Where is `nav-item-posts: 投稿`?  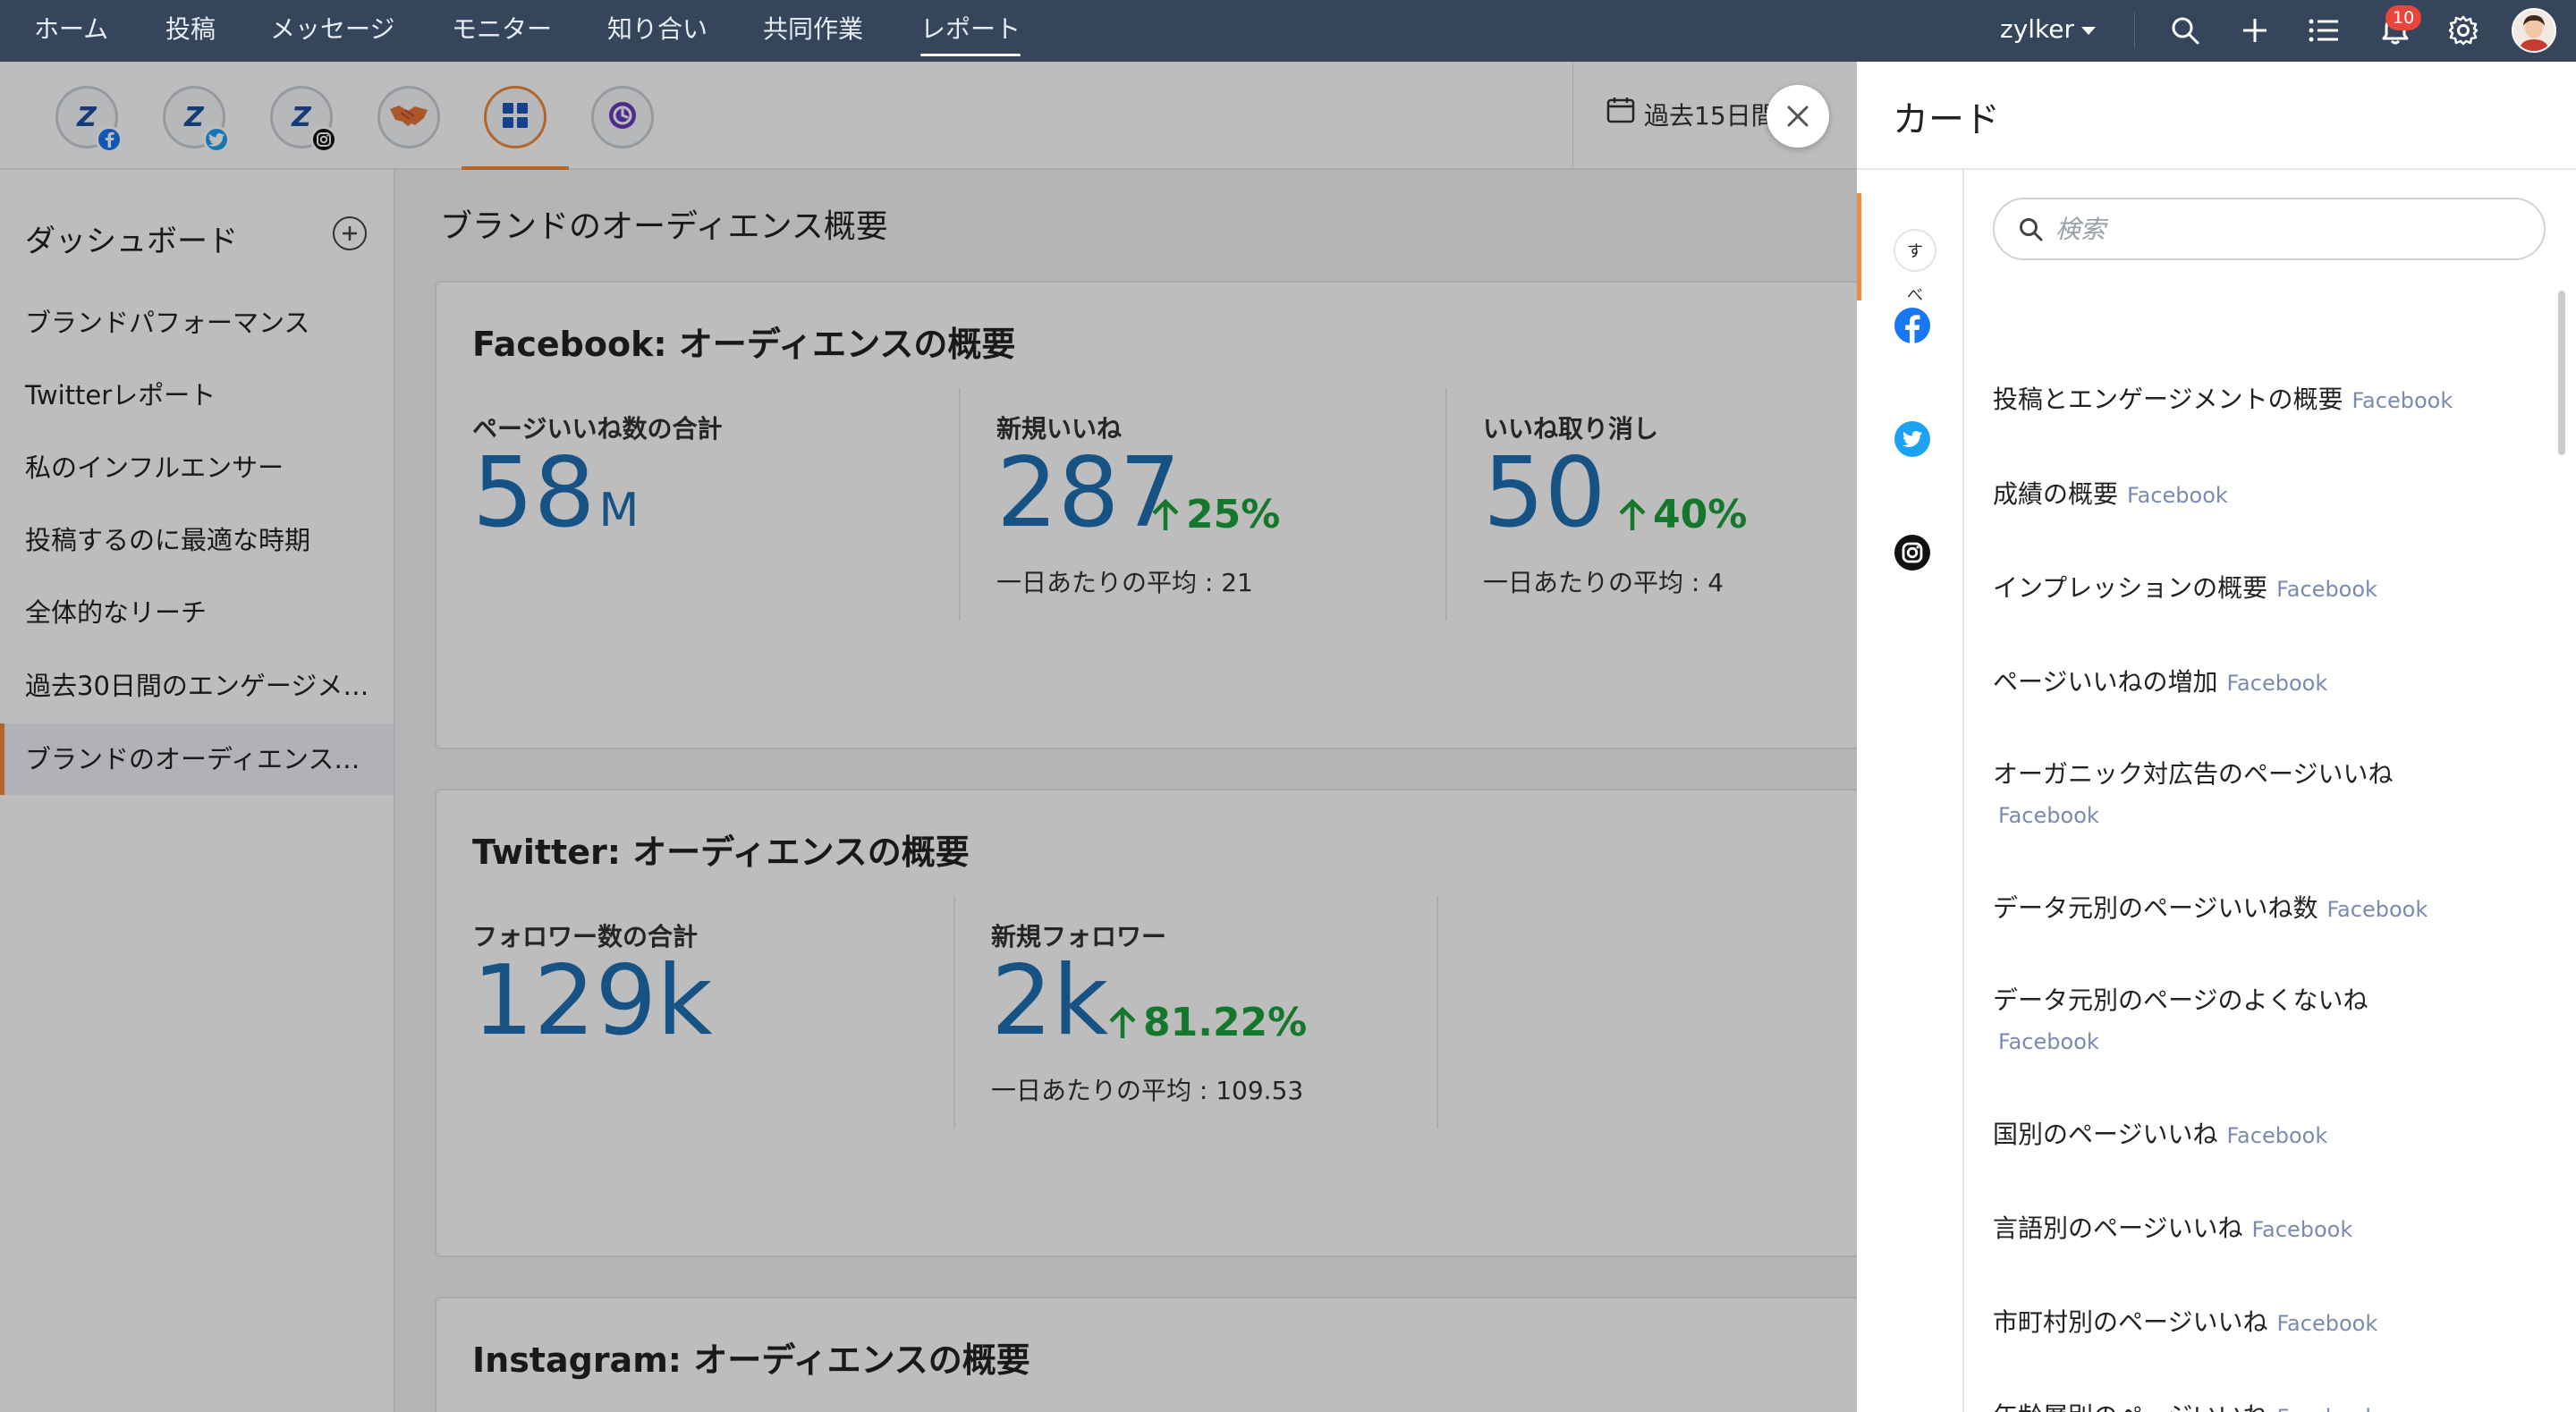 nav-item-posts: 投稿 is located at coordinates (190, 31).